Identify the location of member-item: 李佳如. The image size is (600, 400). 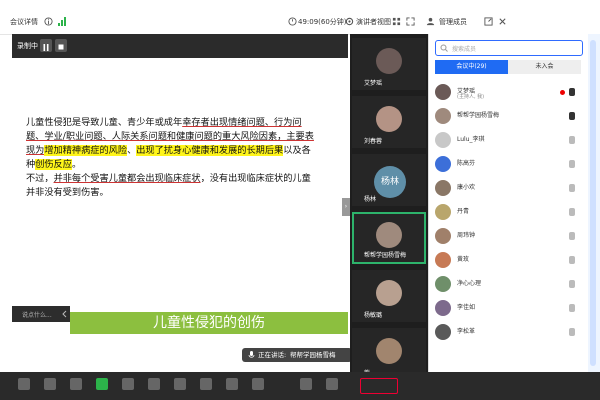
(508, 309).